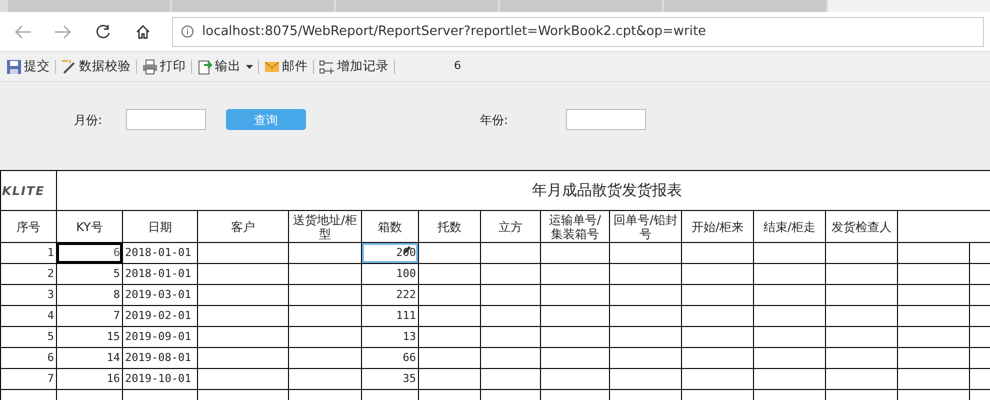 This screenshot has height=400, width=990. I want to click on table-cell: 66, so click(390, 358).